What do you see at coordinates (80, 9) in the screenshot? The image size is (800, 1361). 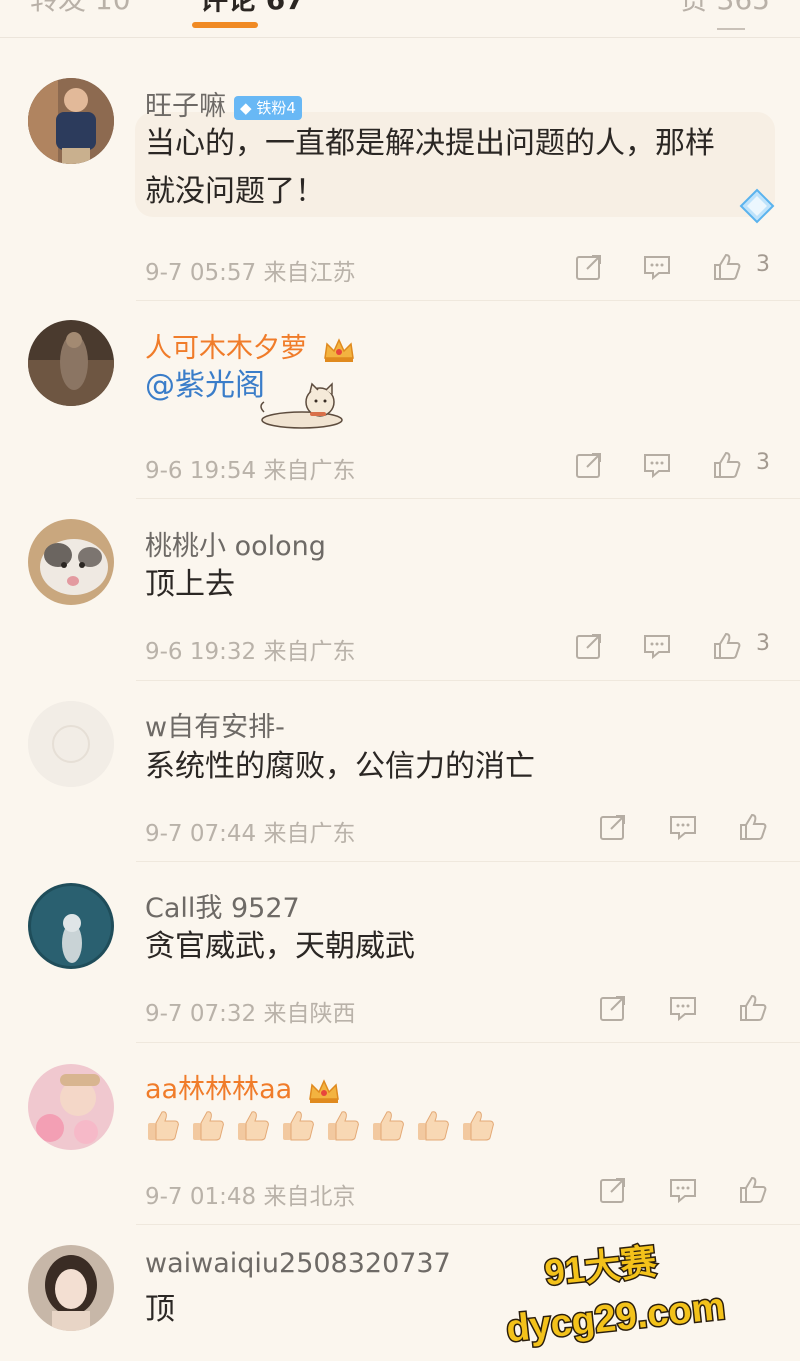 I see `tab-repost: 转发 10` at bounding box center [80, 9].